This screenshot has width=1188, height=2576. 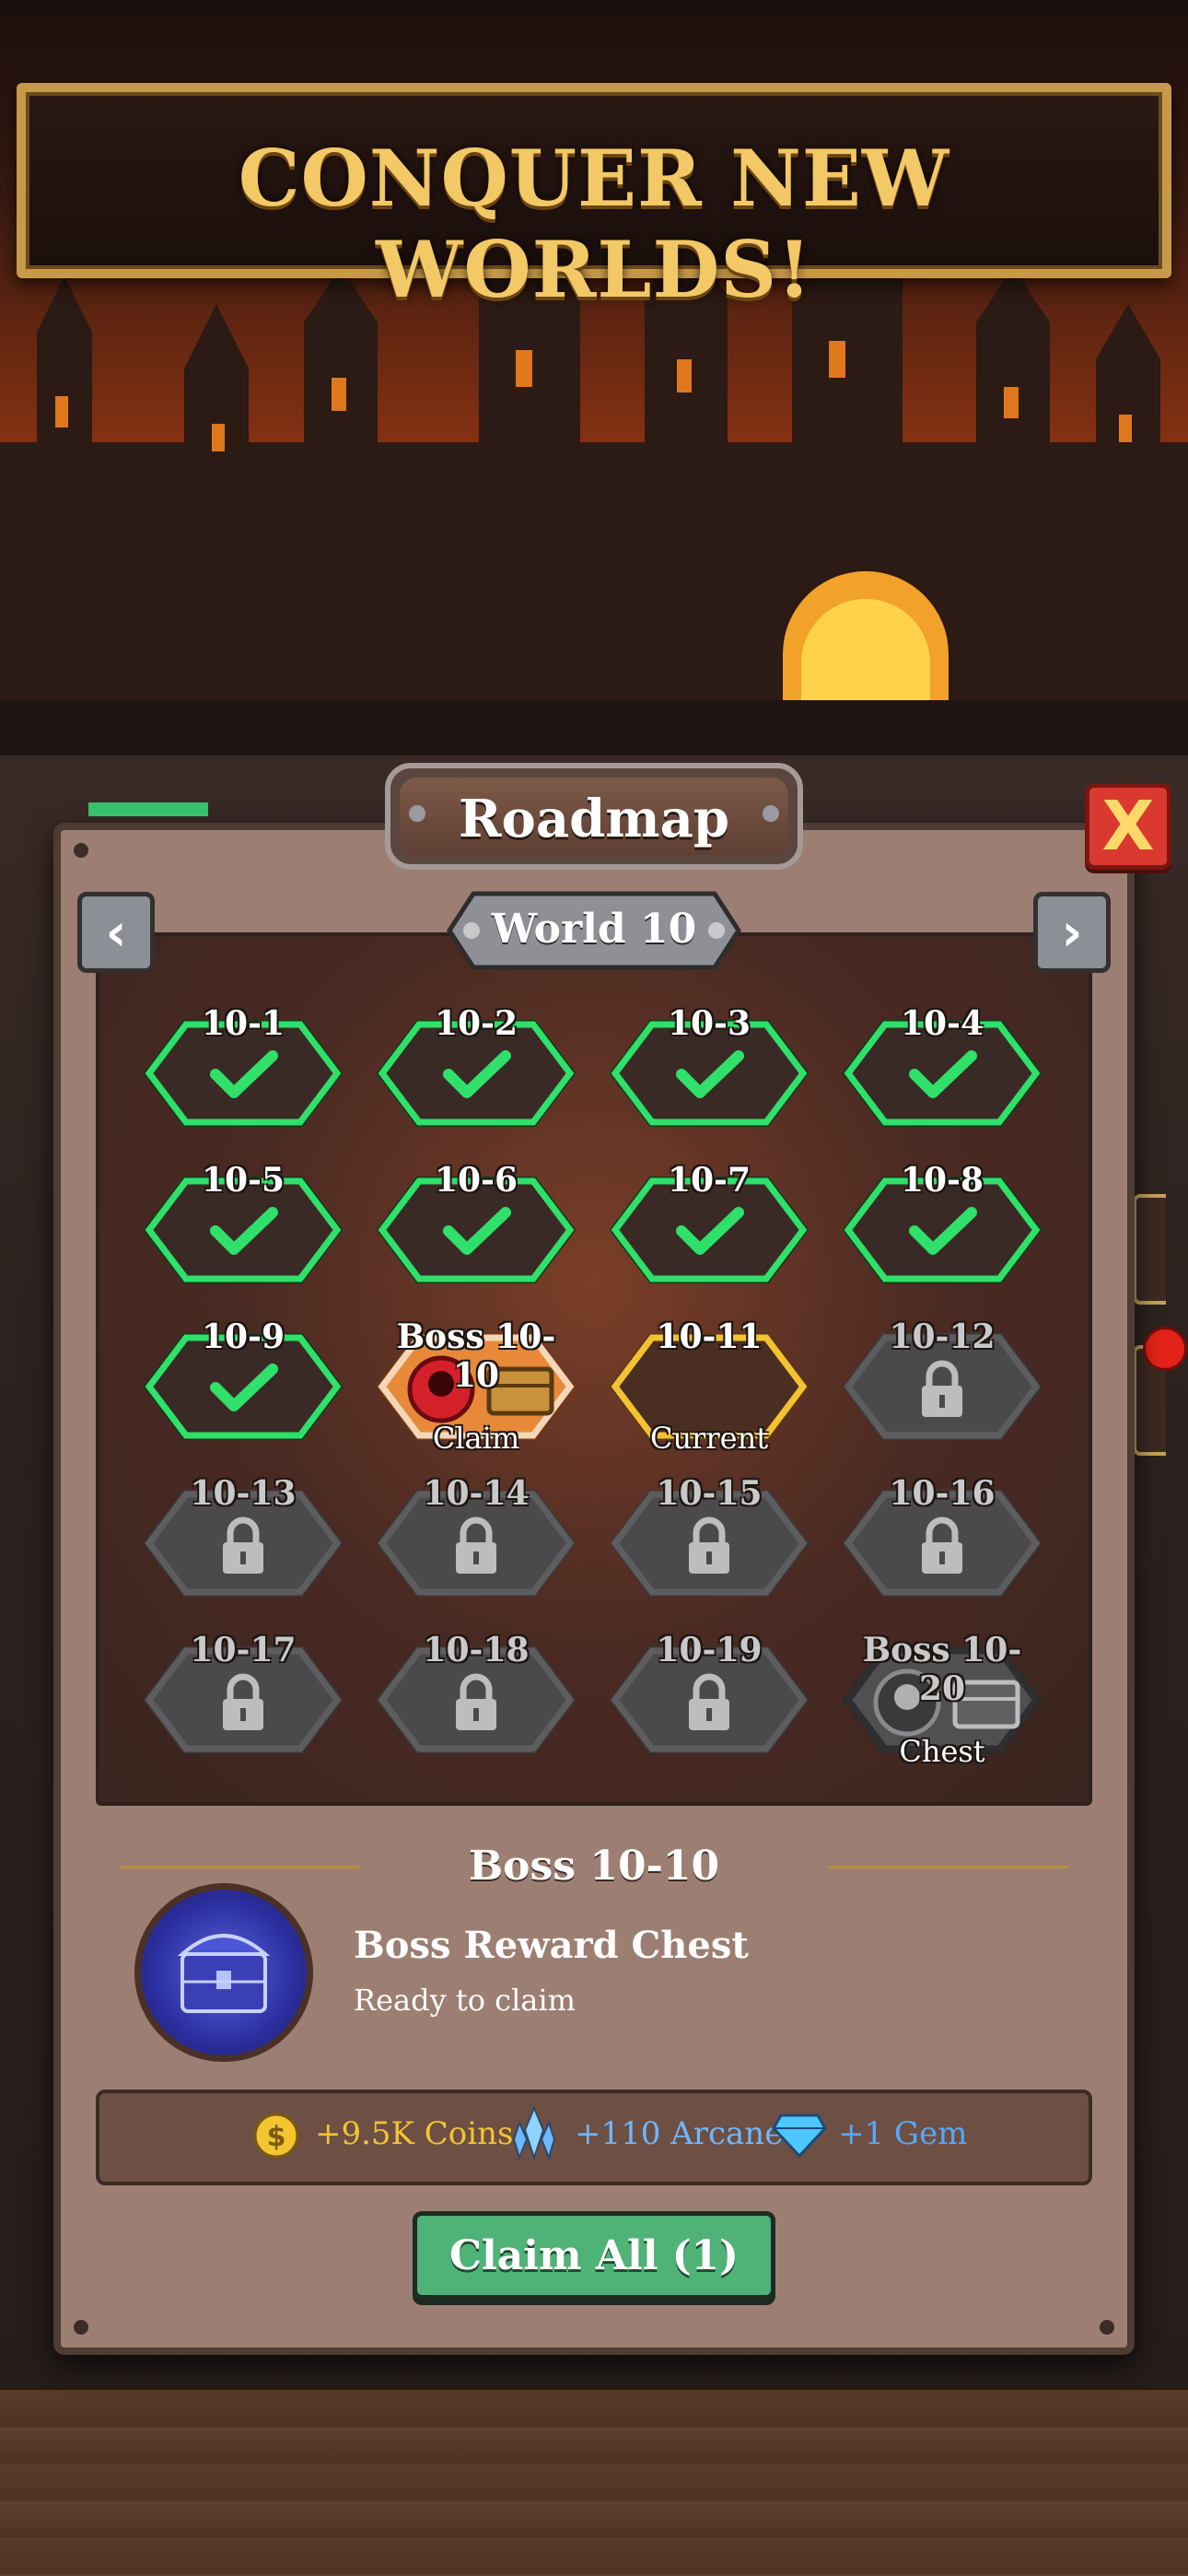 I want to click on level-label: 10-2, so click(x=476, y=1023).